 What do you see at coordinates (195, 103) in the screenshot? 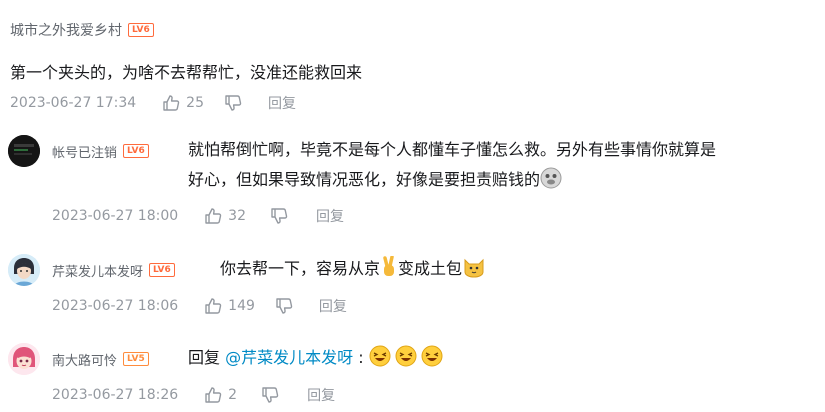
I see `like-count: 25` at bounding box center [195, 103].